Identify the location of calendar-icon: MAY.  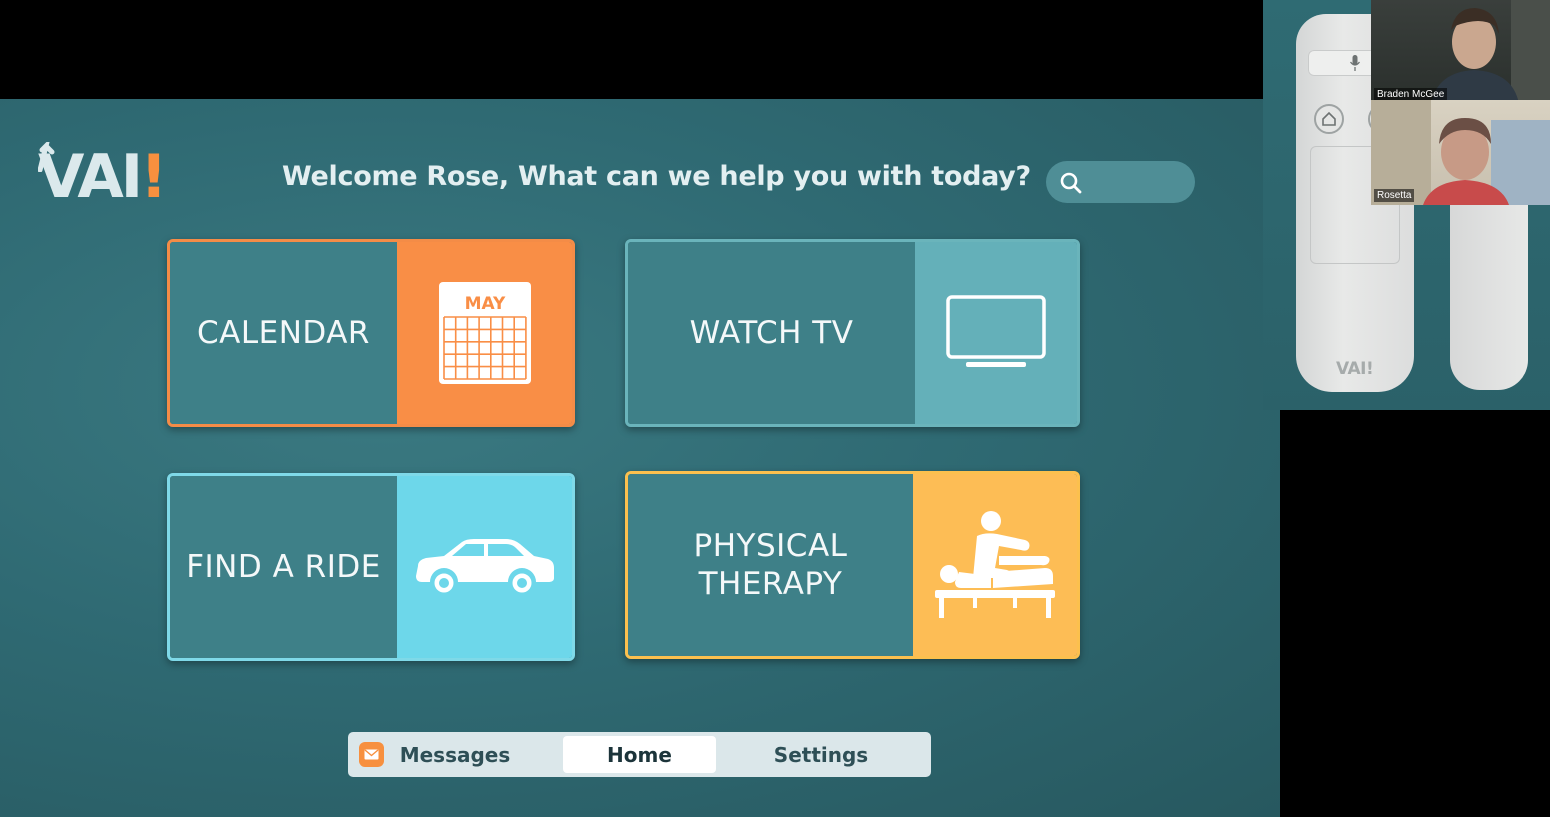
(484, 333).